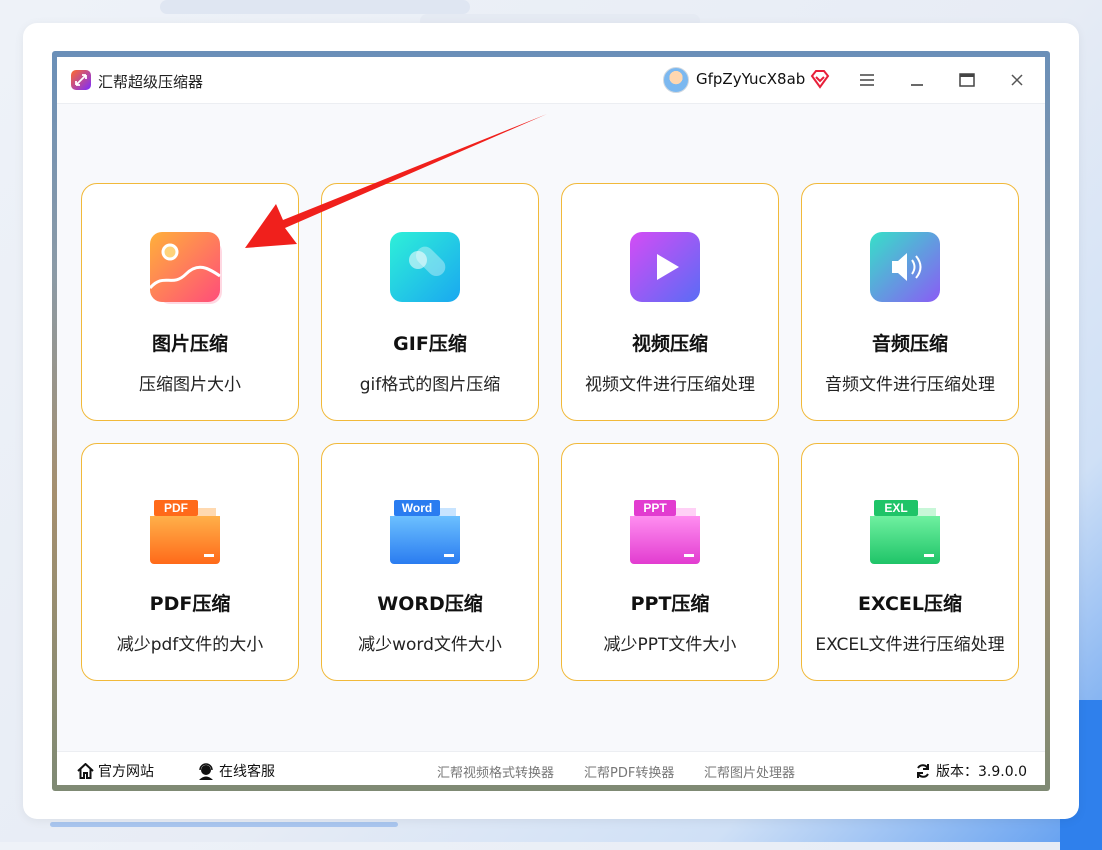  I want to click on tile-pdf-compress: PDF PDF压缩 减少pdf文件的大小, so click(190, 562).